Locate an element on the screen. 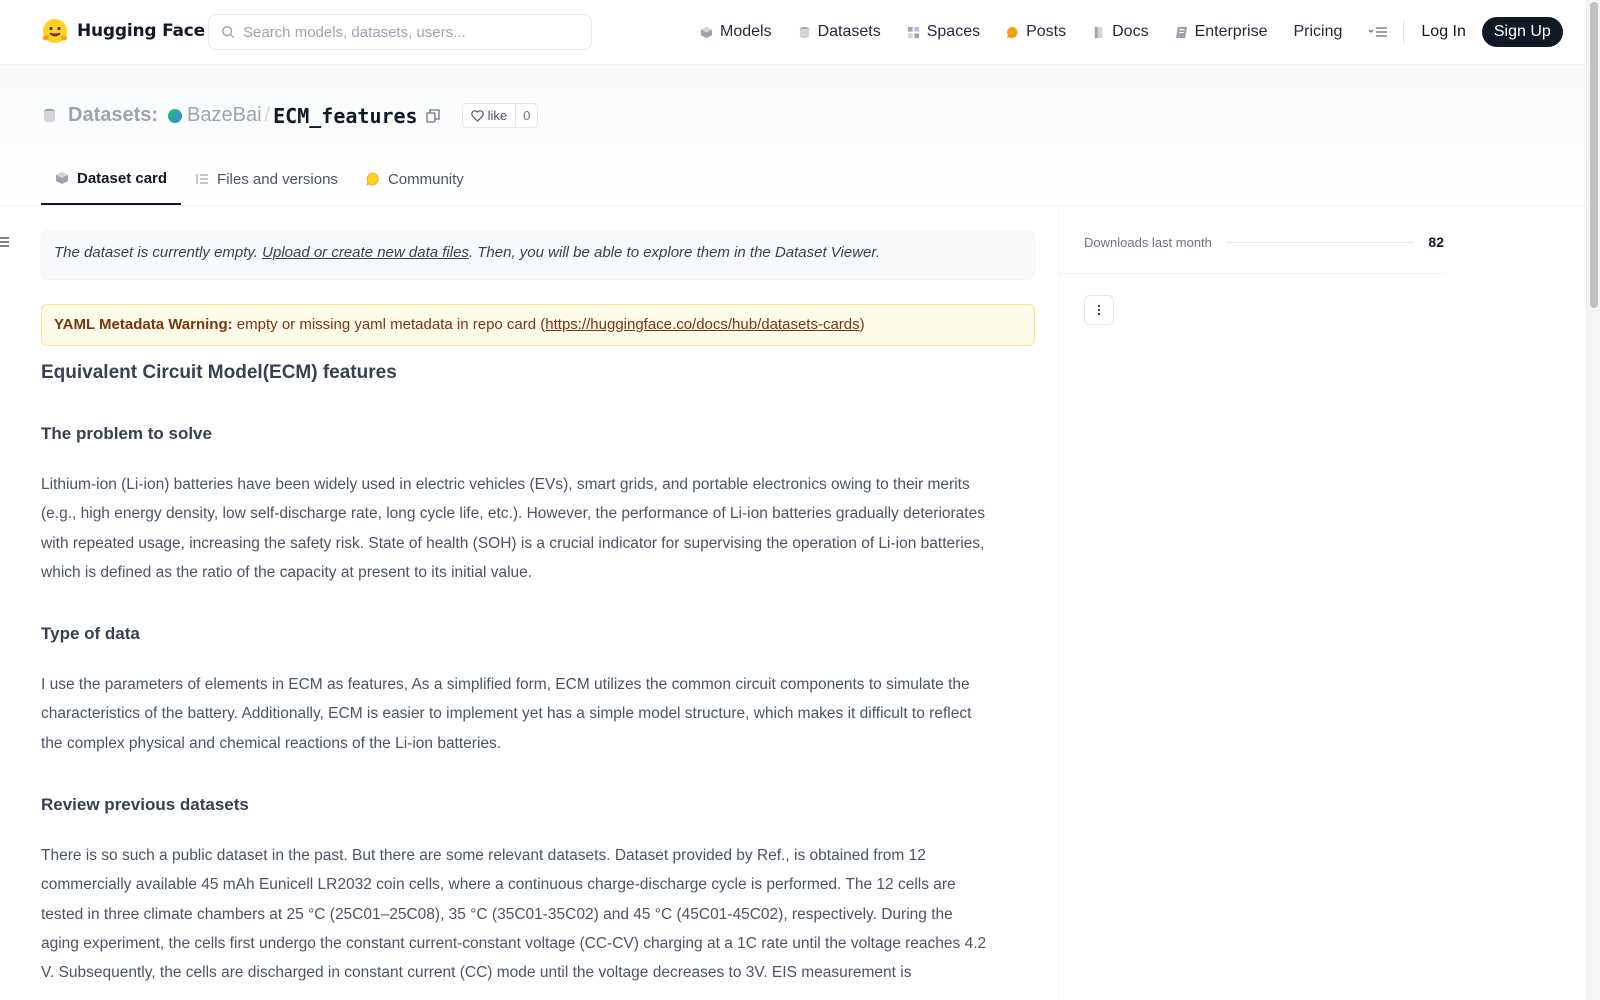  nav-docs: Docs is located at coordinates (1120, 32).